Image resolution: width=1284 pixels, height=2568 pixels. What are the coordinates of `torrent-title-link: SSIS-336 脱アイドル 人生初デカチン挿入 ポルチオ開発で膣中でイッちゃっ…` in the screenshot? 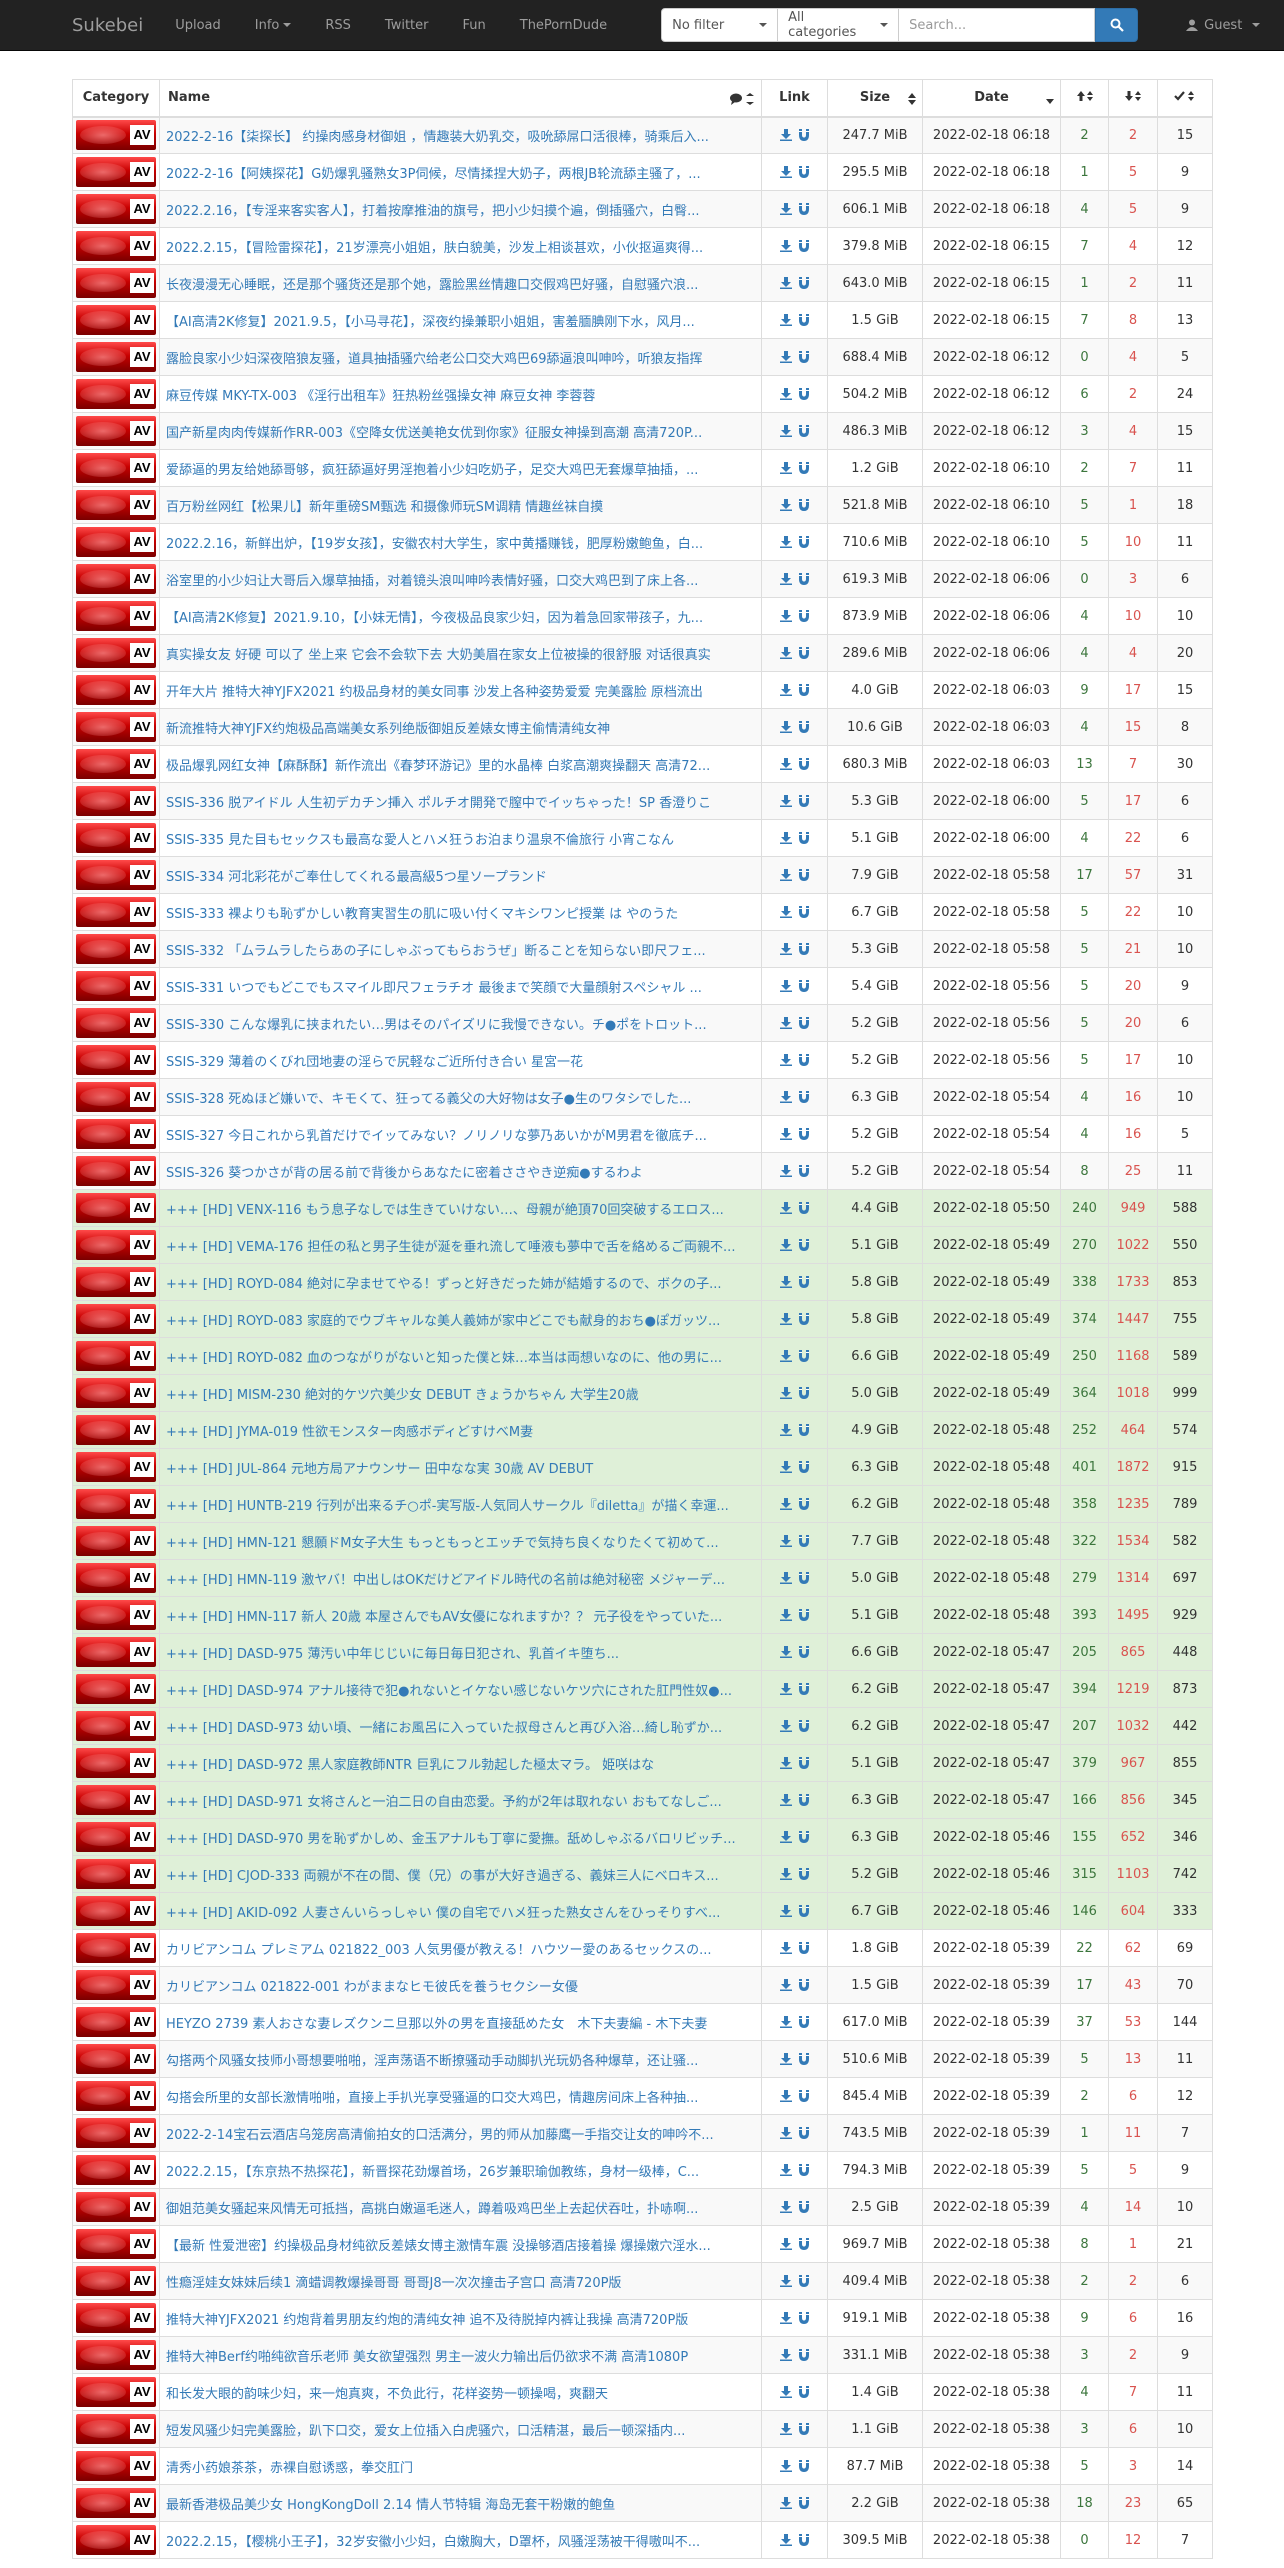 It's located at (438, 803).